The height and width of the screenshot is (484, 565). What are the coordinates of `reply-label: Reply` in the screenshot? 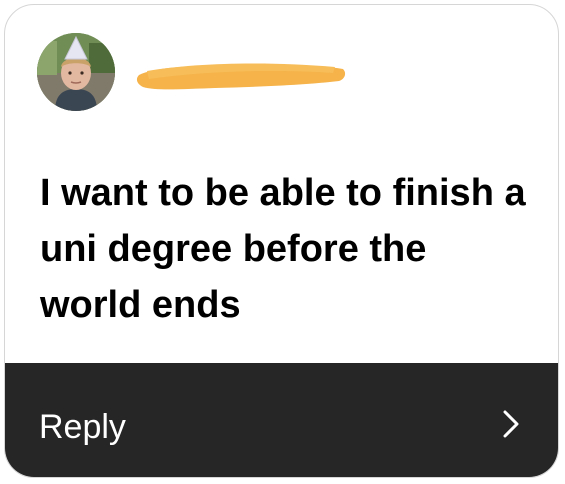 It's located at (82, 427).